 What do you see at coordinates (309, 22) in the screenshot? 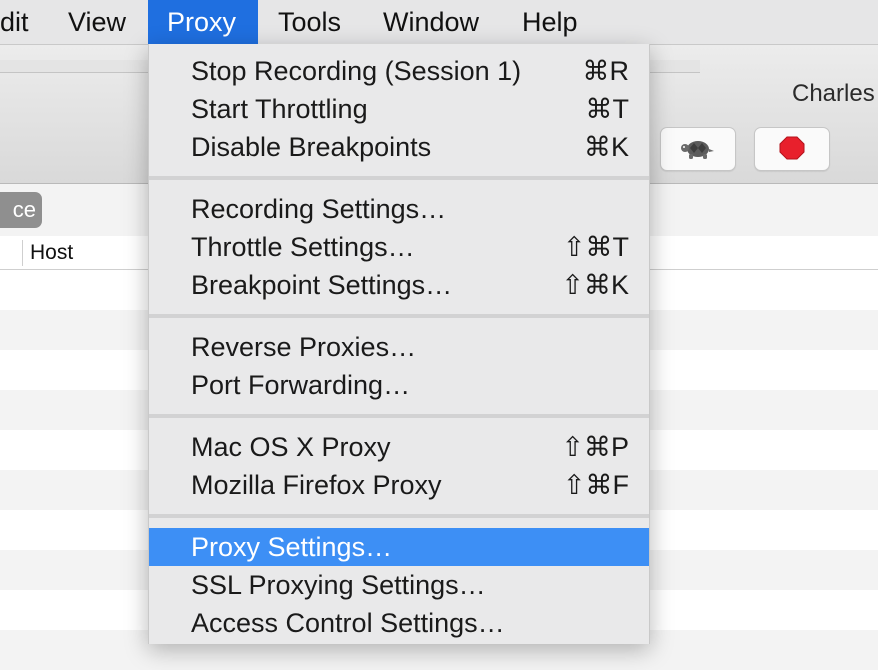
I see `menubar-tools: Tools` at bounding box center [309, 22].